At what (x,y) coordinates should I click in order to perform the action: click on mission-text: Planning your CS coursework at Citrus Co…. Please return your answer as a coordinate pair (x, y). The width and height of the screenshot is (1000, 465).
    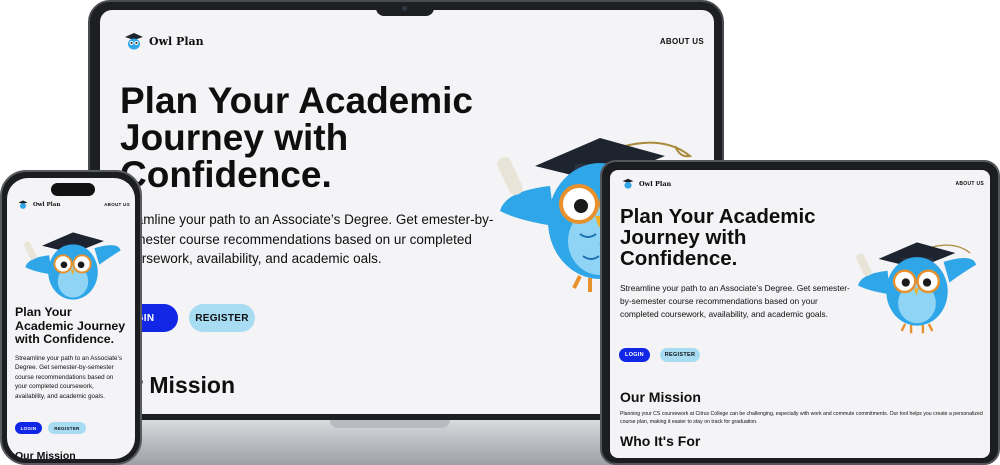
    Looking at the image, I should click on (801, 418).